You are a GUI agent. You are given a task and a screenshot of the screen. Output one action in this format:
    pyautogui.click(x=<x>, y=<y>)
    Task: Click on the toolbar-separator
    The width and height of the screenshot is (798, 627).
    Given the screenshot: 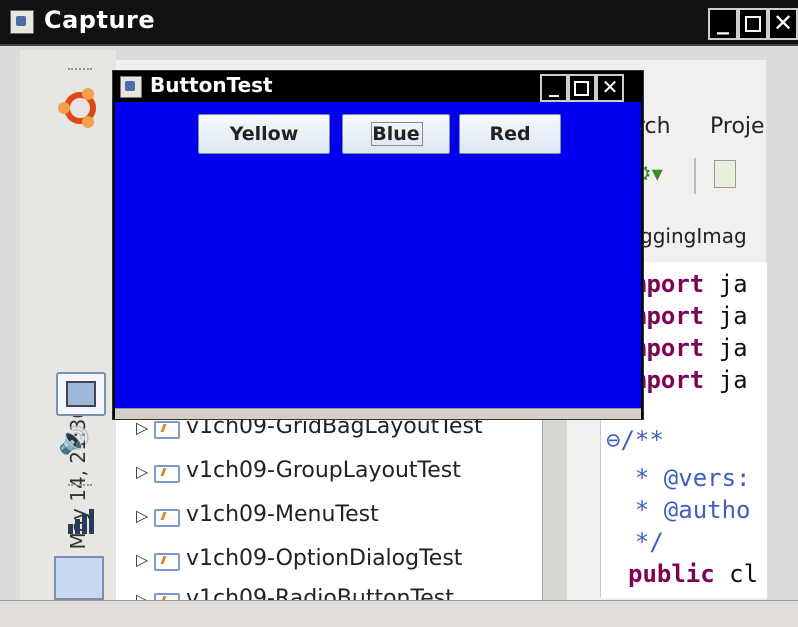 What is the action you would take?
    pyautogui.click(x=695, y=176)
    